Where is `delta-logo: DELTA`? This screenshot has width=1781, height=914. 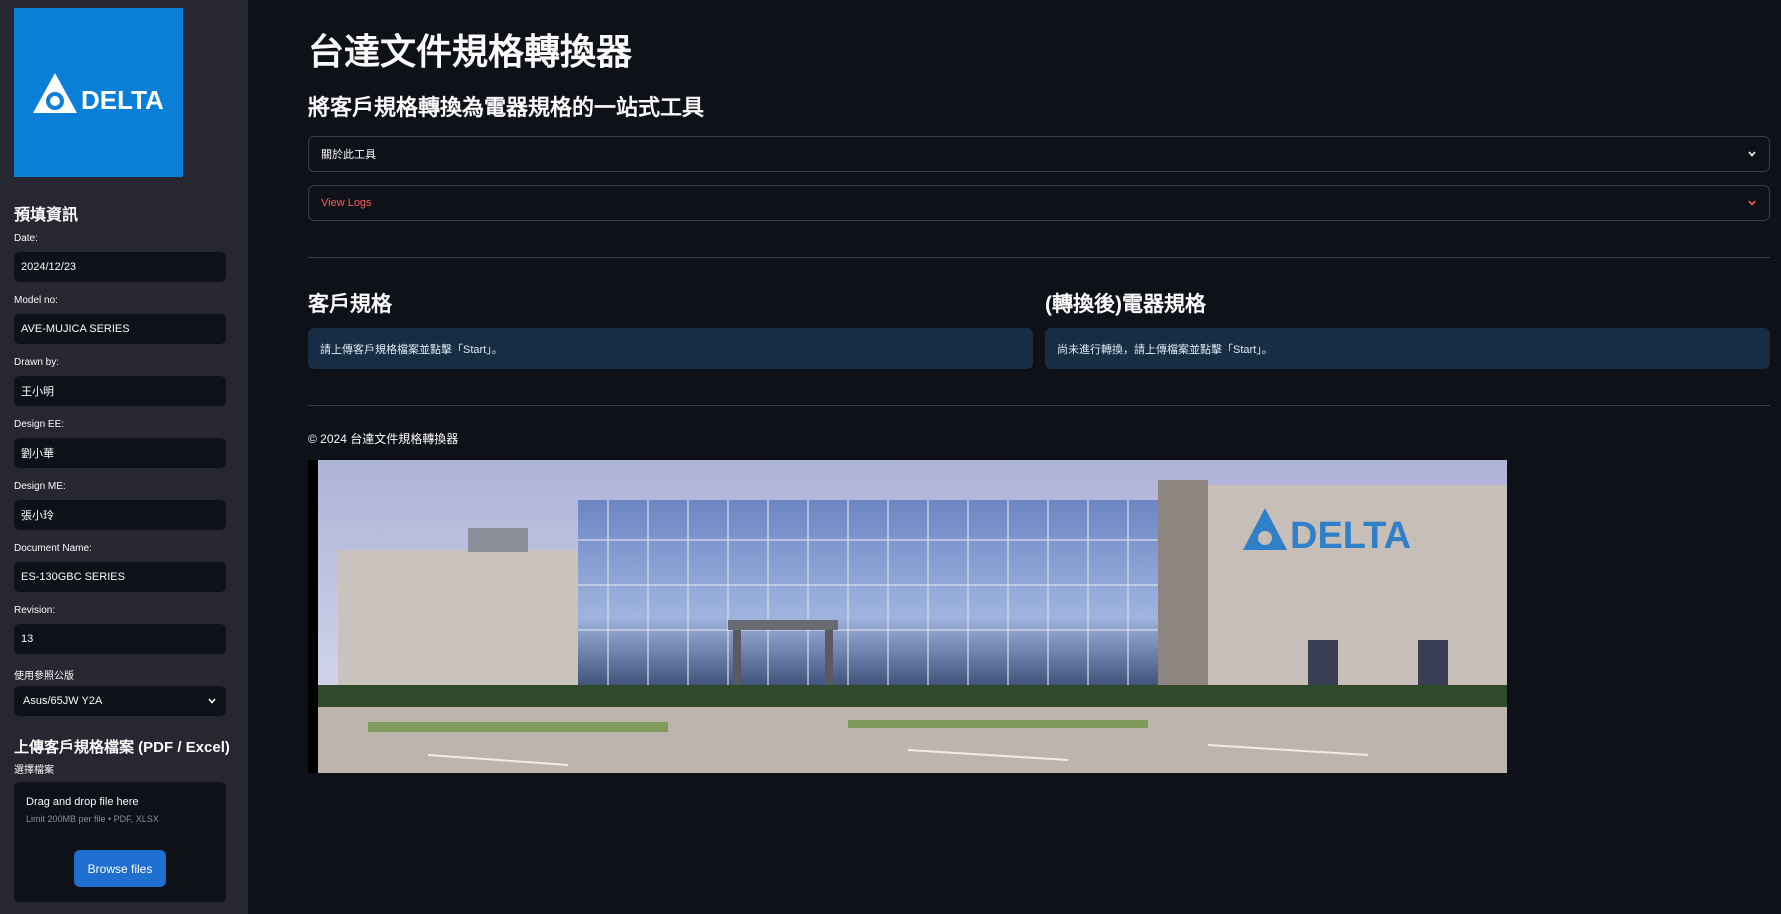 delta-logo: DELTA is located at coordinates (98, 92).